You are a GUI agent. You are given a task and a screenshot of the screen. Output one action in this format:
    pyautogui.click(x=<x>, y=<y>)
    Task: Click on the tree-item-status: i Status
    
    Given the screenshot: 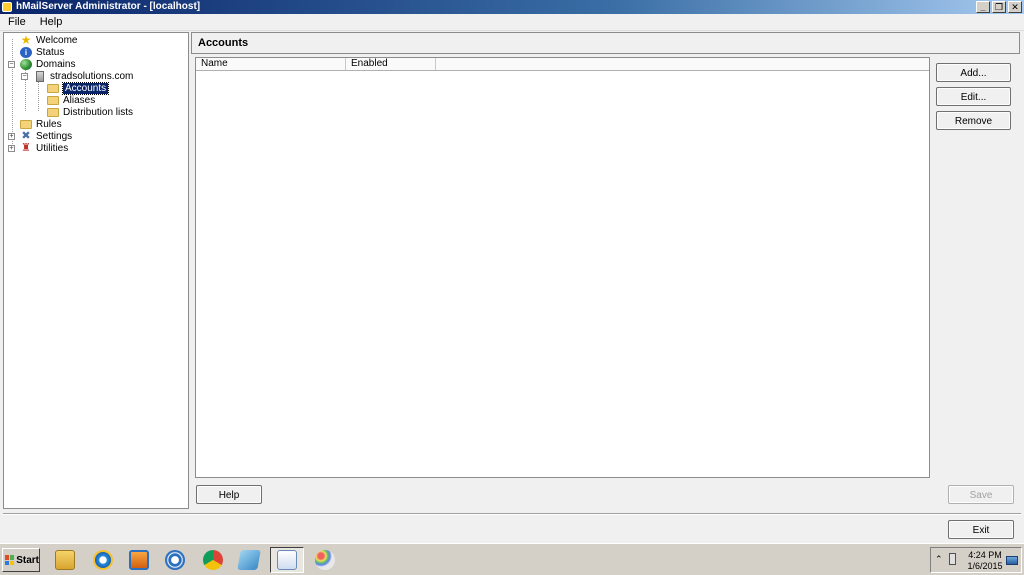 What is the action you would take?
    pyautogui.click(x=42, y=52)
    